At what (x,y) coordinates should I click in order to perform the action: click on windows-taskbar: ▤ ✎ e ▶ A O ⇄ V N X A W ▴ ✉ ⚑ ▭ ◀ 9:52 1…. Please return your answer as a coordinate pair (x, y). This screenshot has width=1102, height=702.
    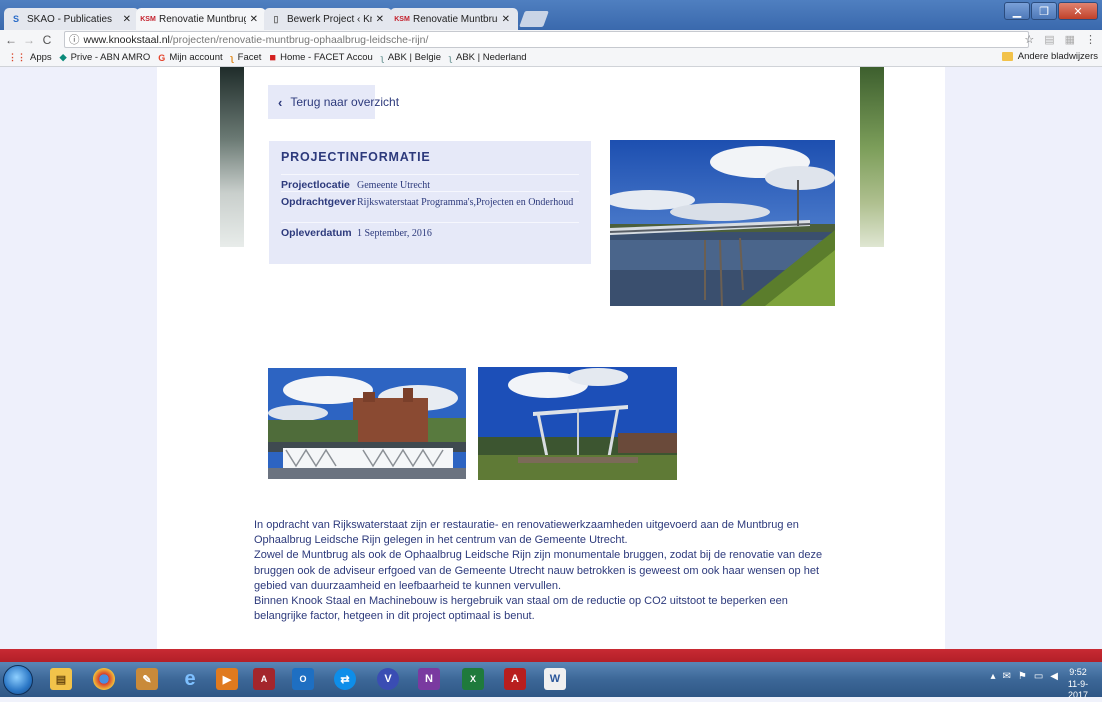
    Looking at the image, I should click on (551, 681).